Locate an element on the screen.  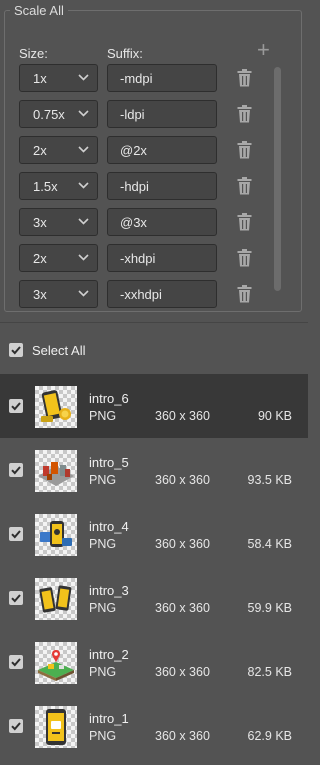
size-select-value: 1.5x is located at coordinates (45, 186).